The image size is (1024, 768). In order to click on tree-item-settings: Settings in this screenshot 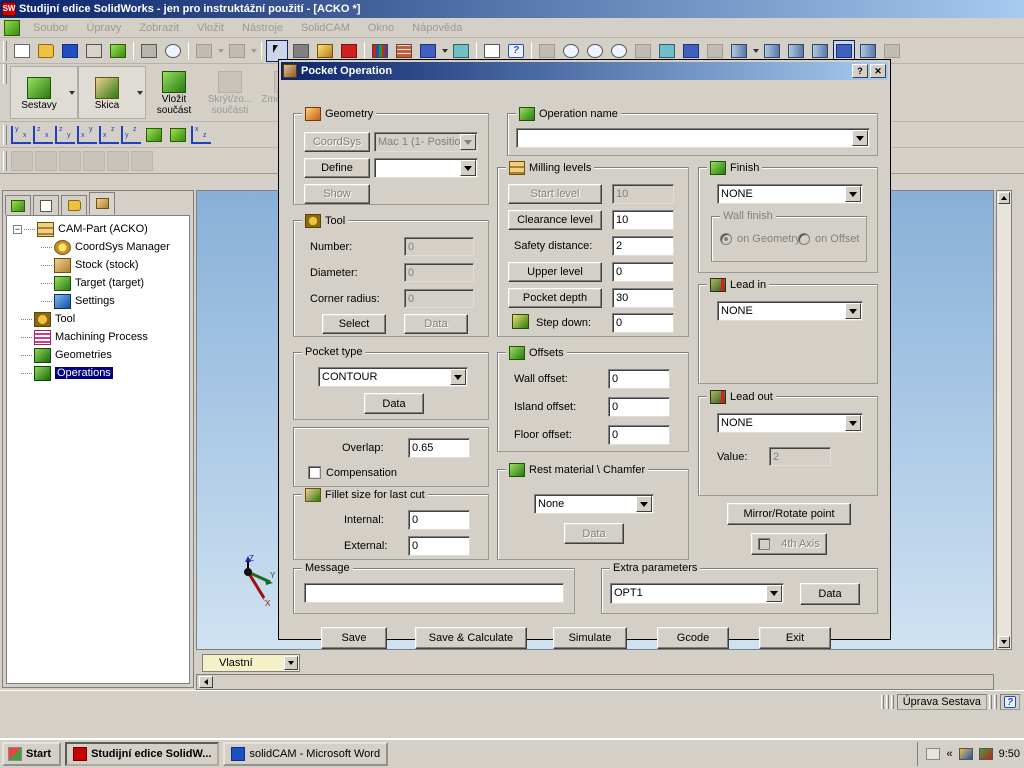, I will do `click(99, 301)`.